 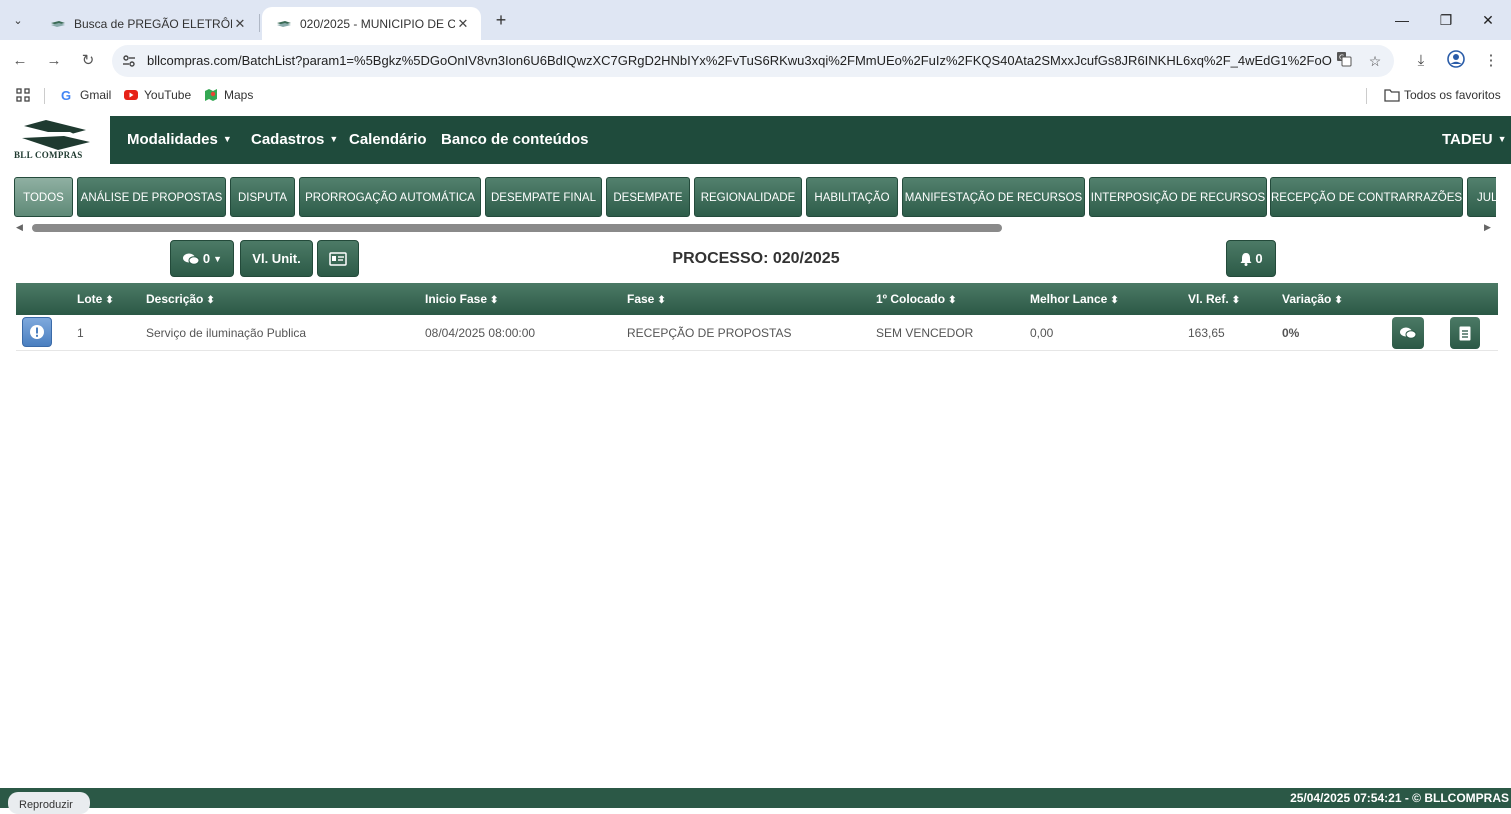 I want to click on browser-tab-busca: Busca de PREGÃO ELETRÔNICO ✕, so click(x=147, y=23).